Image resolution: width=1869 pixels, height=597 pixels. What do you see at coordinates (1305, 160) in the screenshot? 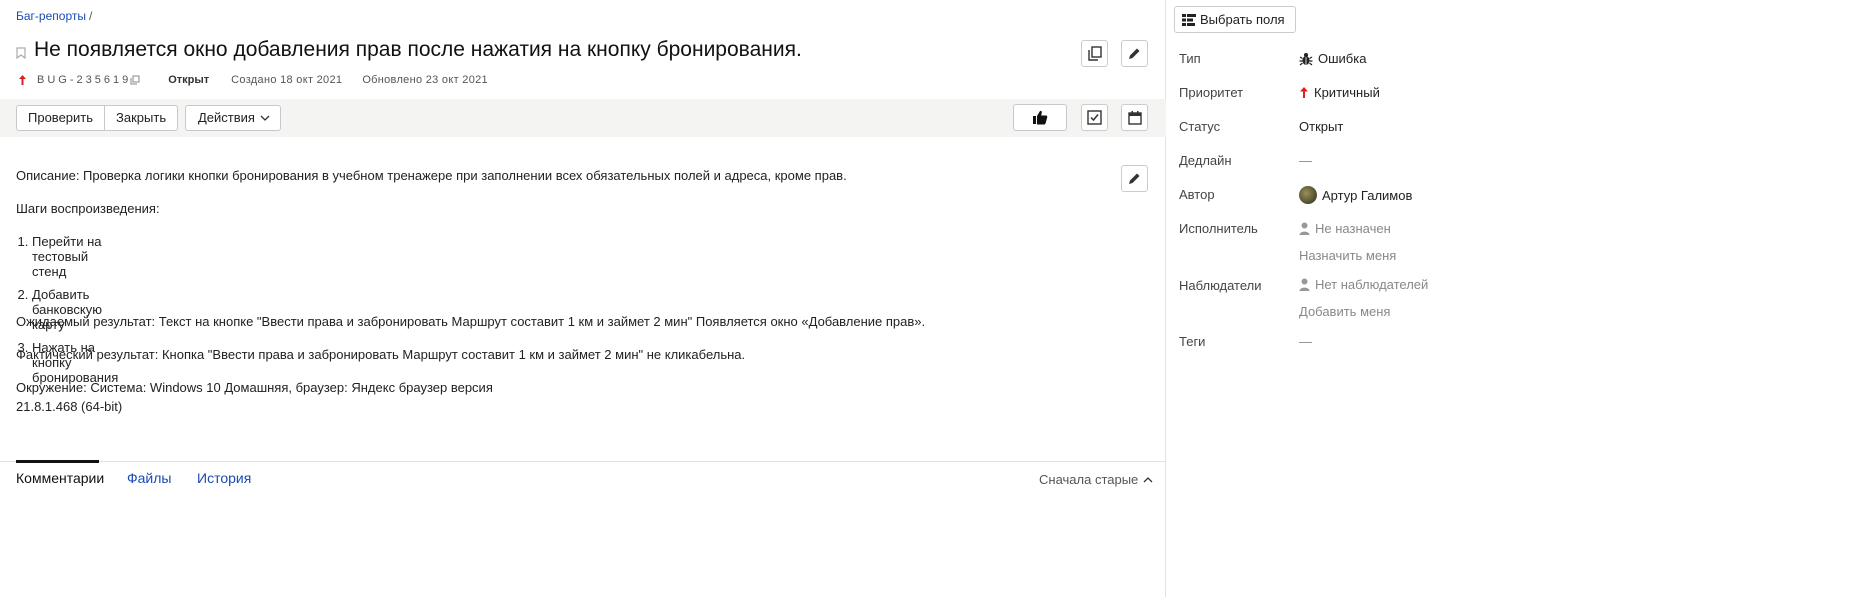
I see `deadline-value: —` at bounding box center [1305, 160].